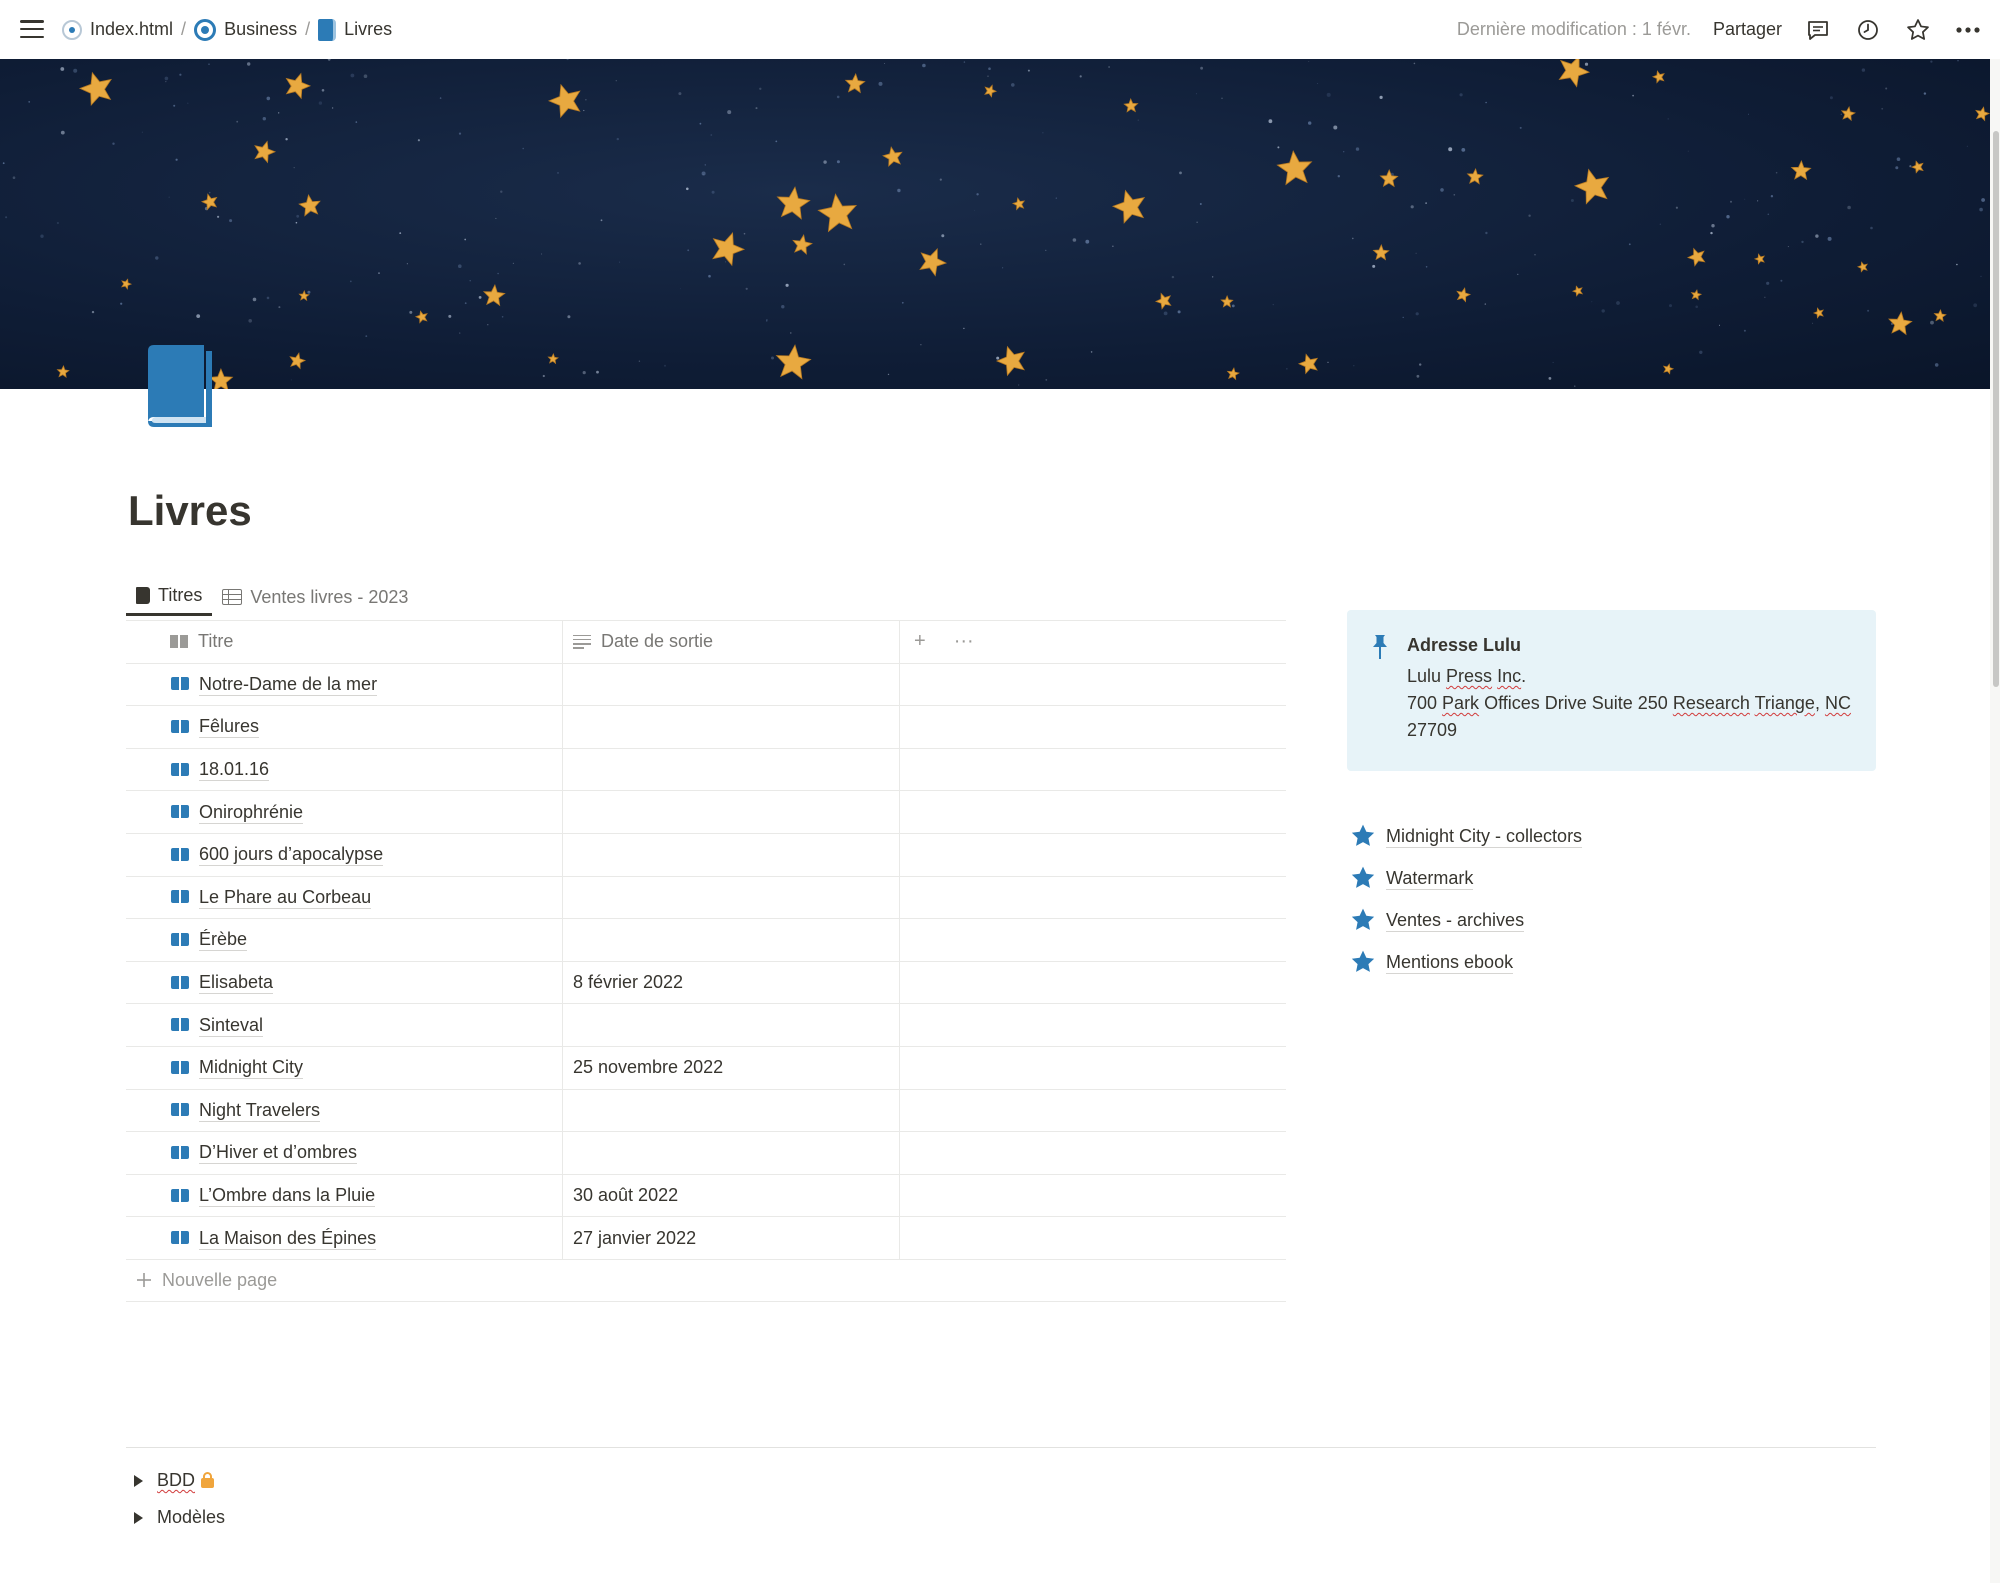 Image resolution: width=2000 pixels, height=1583 pixels. Describe the element at coordinates (288, 684) in the screenshot. I see `book-title-link: Notre-Dame de la mer` at that location.